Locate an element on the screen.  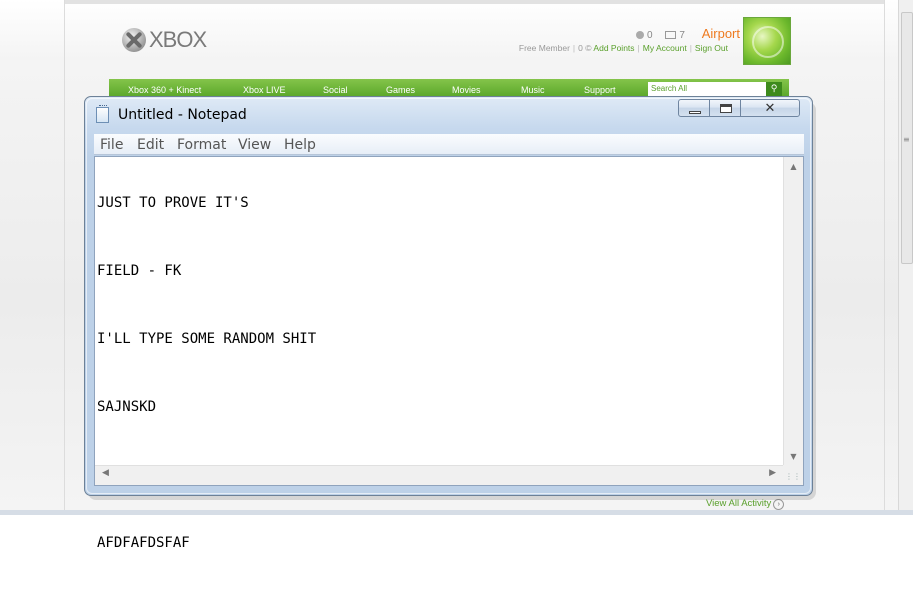
scroll-right-icon: ▶ is located at coordinates (772, 473).